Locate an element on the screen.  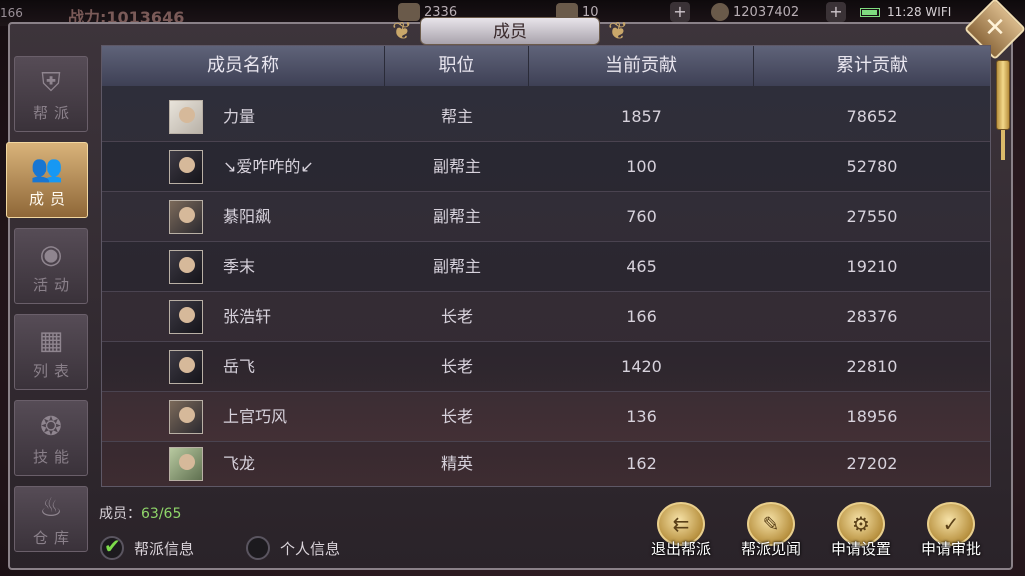
close-icon: ✕ is located at coordinates (995, 28).